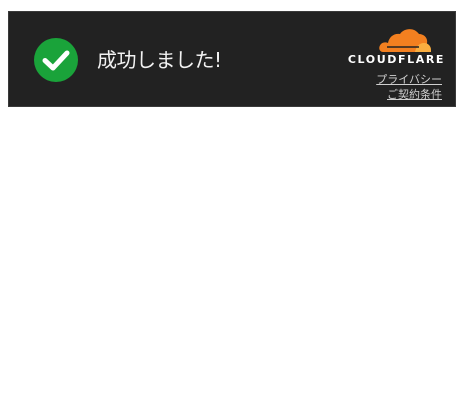 The width and height of the screenshot is (467, 401). I want to click on footer-links: プライバシー ご契約条件, so click(409, 87).